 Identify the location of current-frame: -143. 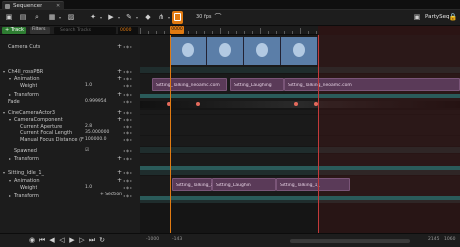
(177, 239).